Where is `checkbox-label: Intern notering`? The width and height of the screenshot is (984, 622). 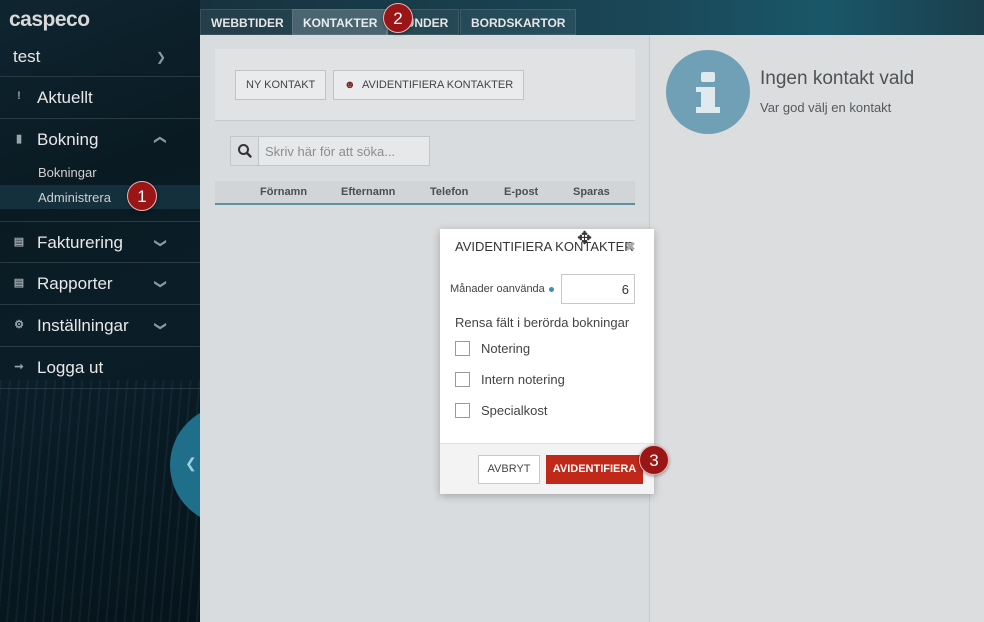 checkbox-label: Intern notering is located at coordinates (523, 379).